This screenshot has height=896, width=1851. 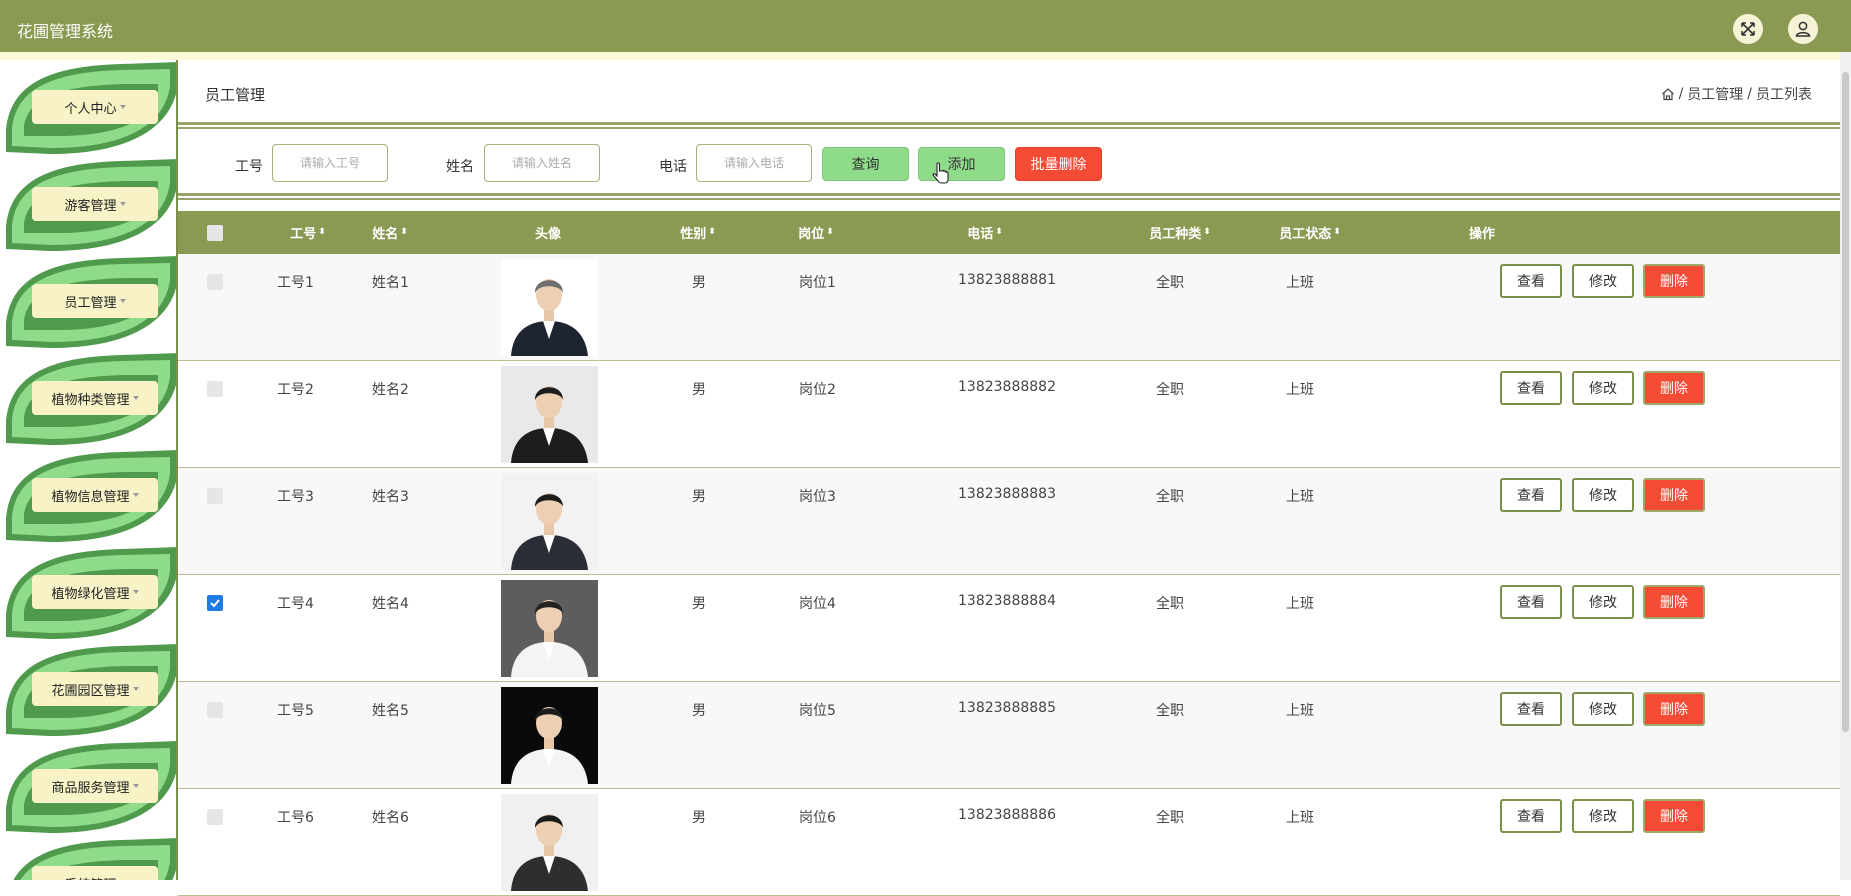 I want to click on sidebar-item-pill: 系统管理, so click(x=95, y=873).